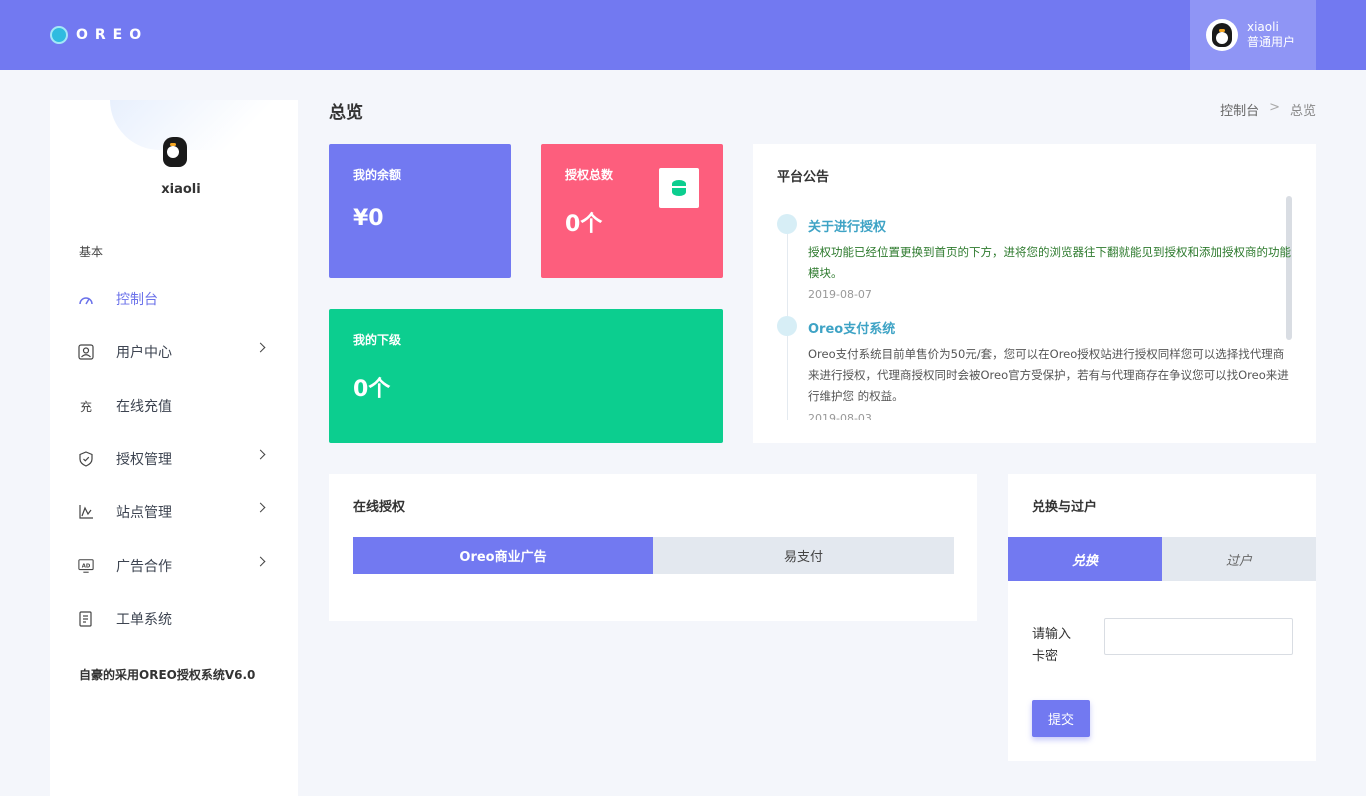 Image resolution: width=1366 pixels, height=796 pixels. What do you see at coordinates (1268, 109) in the screenshot?
I see `breadcrumb: 控制台 > 总览` at bounding box center [1268, 109].